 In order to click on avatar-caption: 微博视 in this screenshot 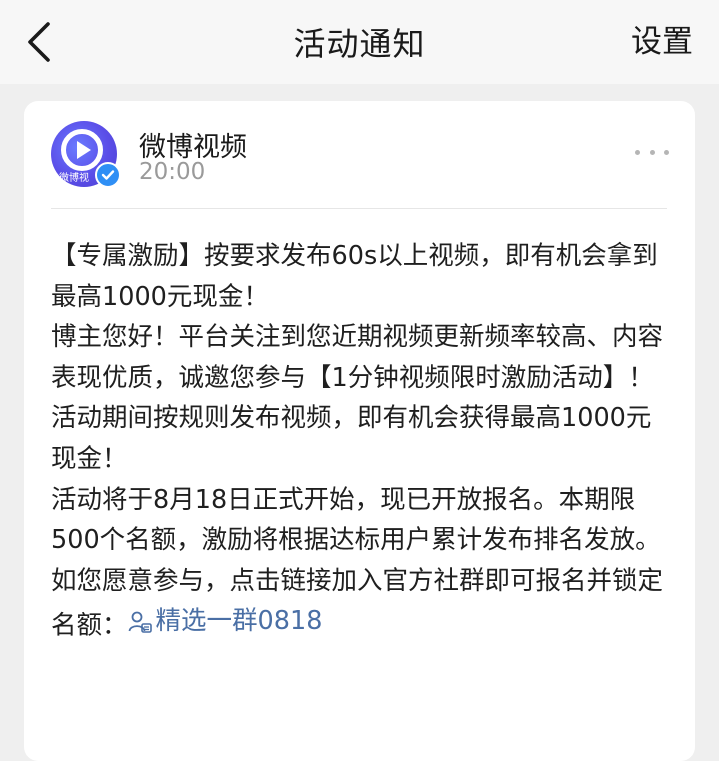, I will do `click(74, 178)`.